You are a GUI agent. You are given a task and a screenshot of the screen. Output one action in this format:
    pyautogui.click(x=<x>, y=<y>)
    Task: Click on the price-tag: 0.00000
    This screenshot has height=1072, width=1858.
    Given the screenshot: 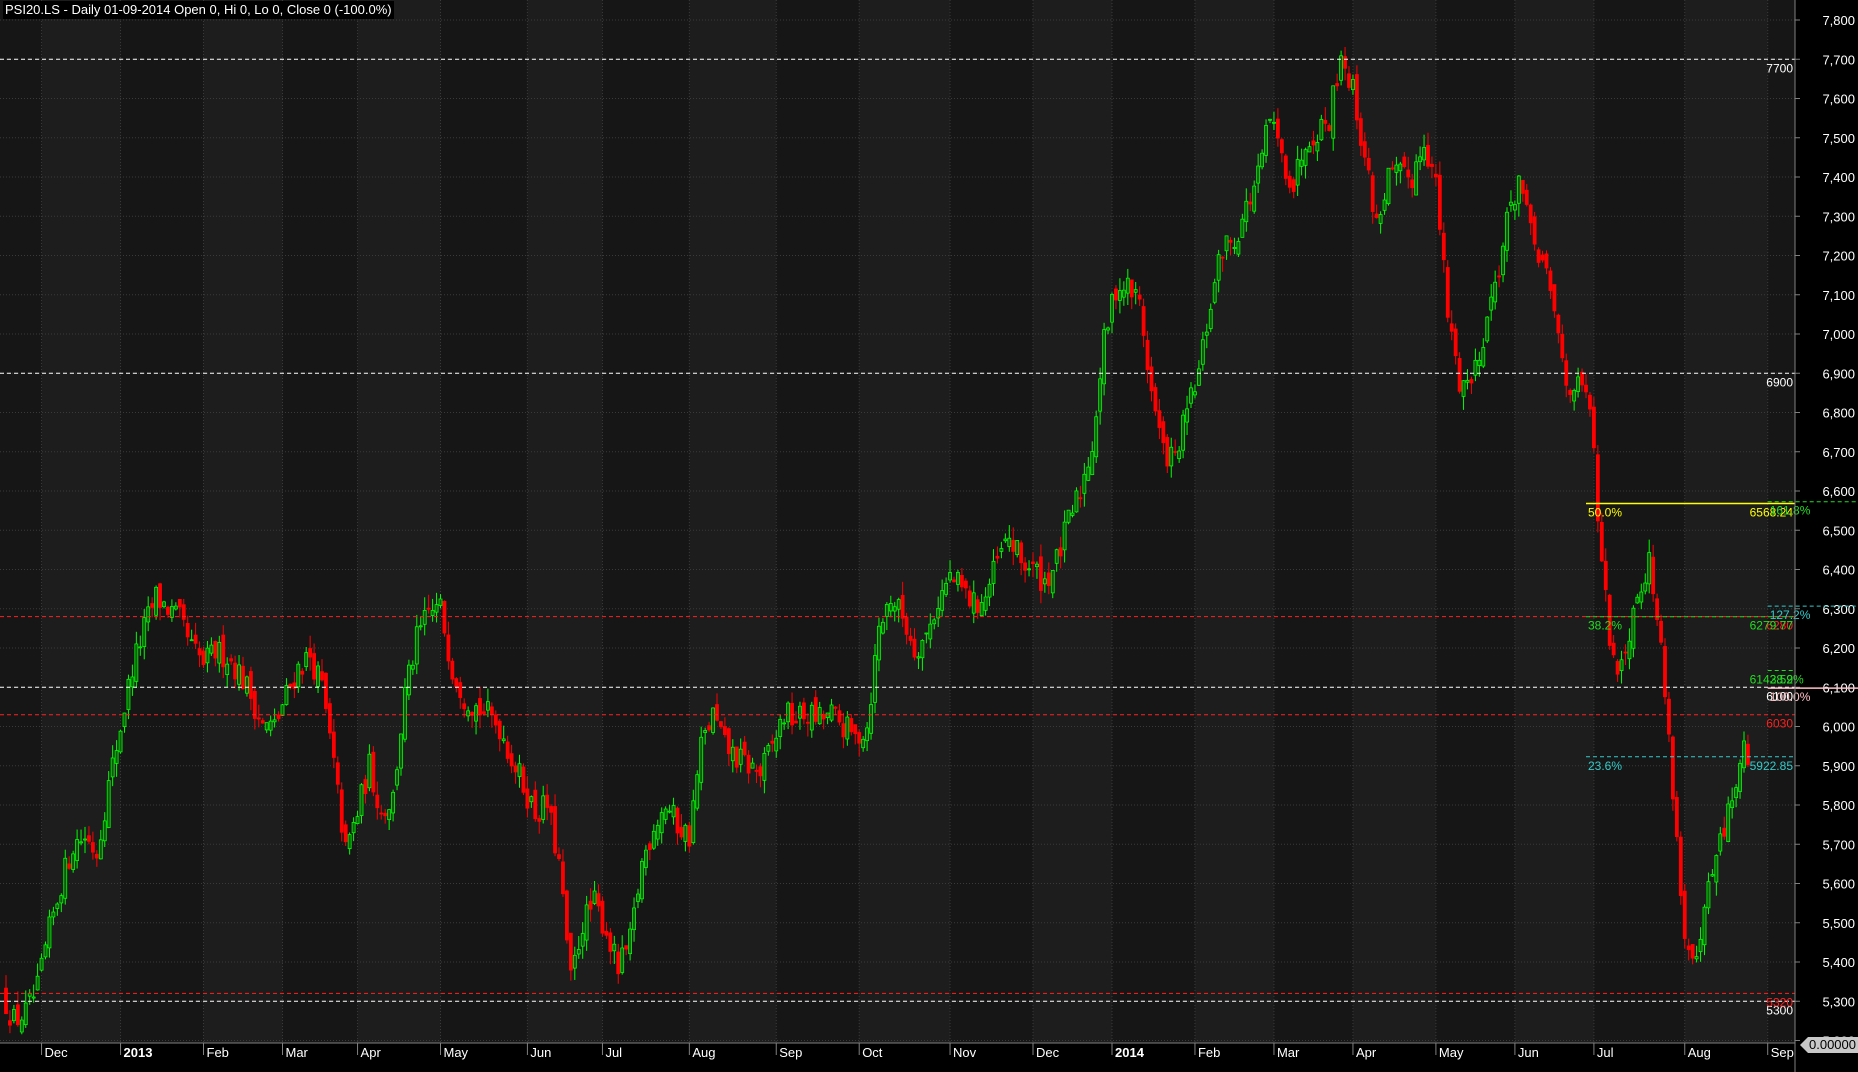 What is the action you would take?
    pyautogui.click(x=1829, y=1045)
    